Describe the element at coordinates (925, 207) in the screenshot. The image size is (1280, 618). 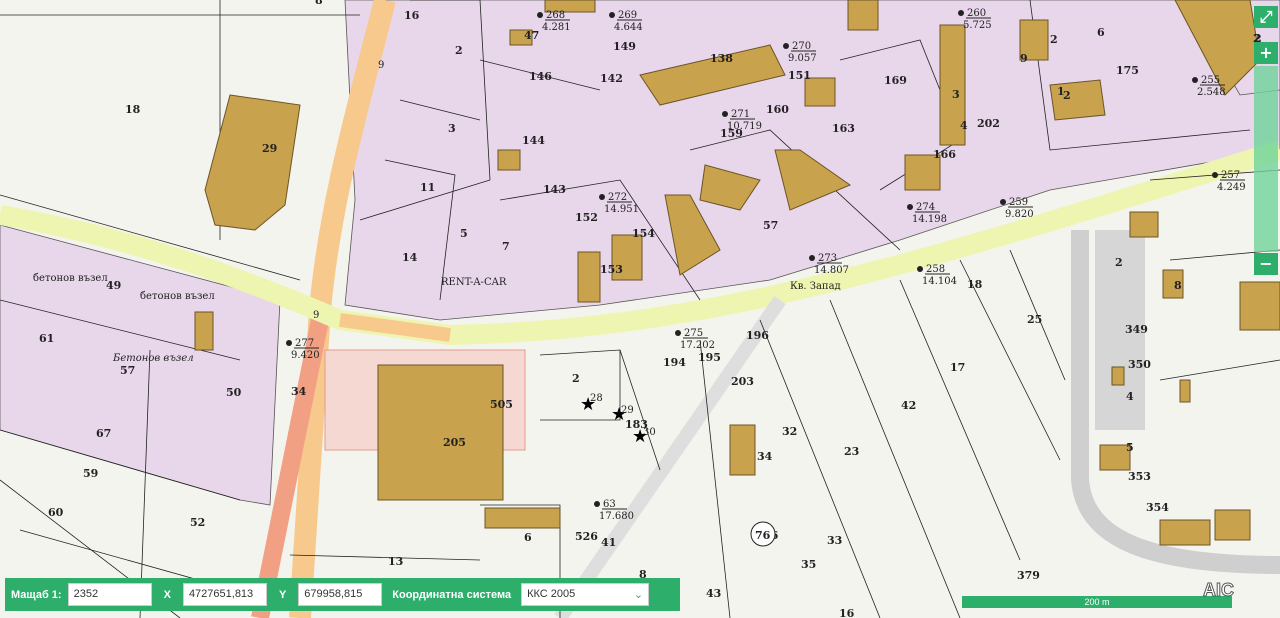
I see `benchmark-id: 274` at that location.